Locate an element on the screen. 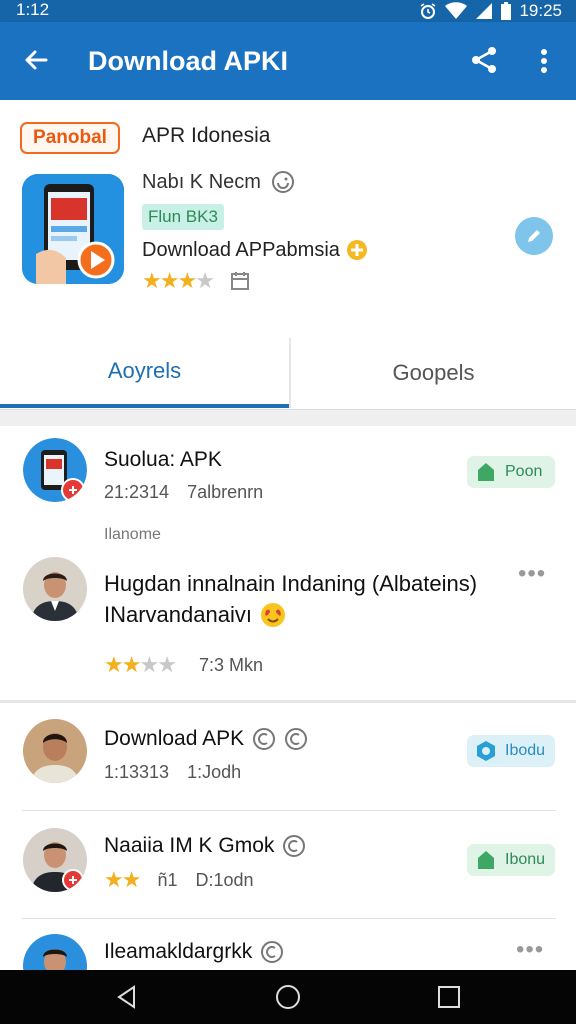 The image size is (576, 1024). star-rating: ★★★★ is located at coordinates (178, 281).